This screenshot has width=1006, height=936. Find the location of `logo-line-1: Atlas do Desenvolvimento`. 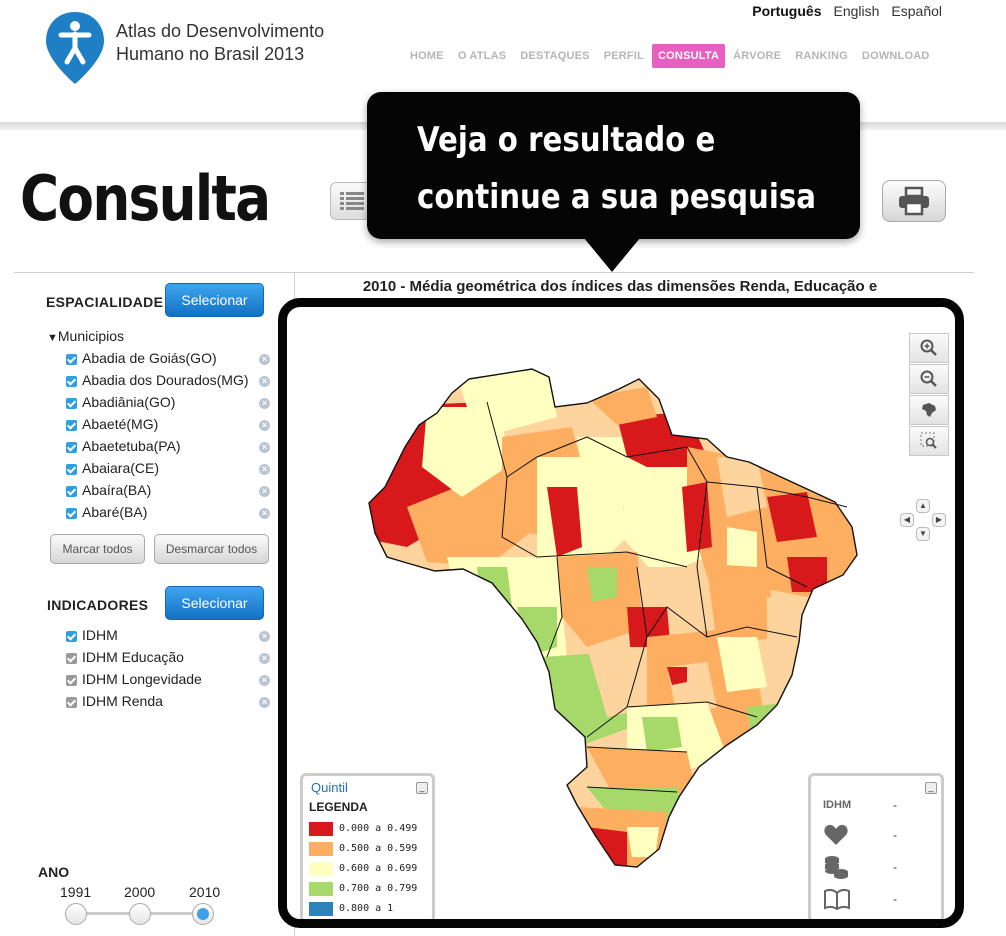

logo-line-1: Atlas do Desenvolvimento is located at coordinates (220, 31).